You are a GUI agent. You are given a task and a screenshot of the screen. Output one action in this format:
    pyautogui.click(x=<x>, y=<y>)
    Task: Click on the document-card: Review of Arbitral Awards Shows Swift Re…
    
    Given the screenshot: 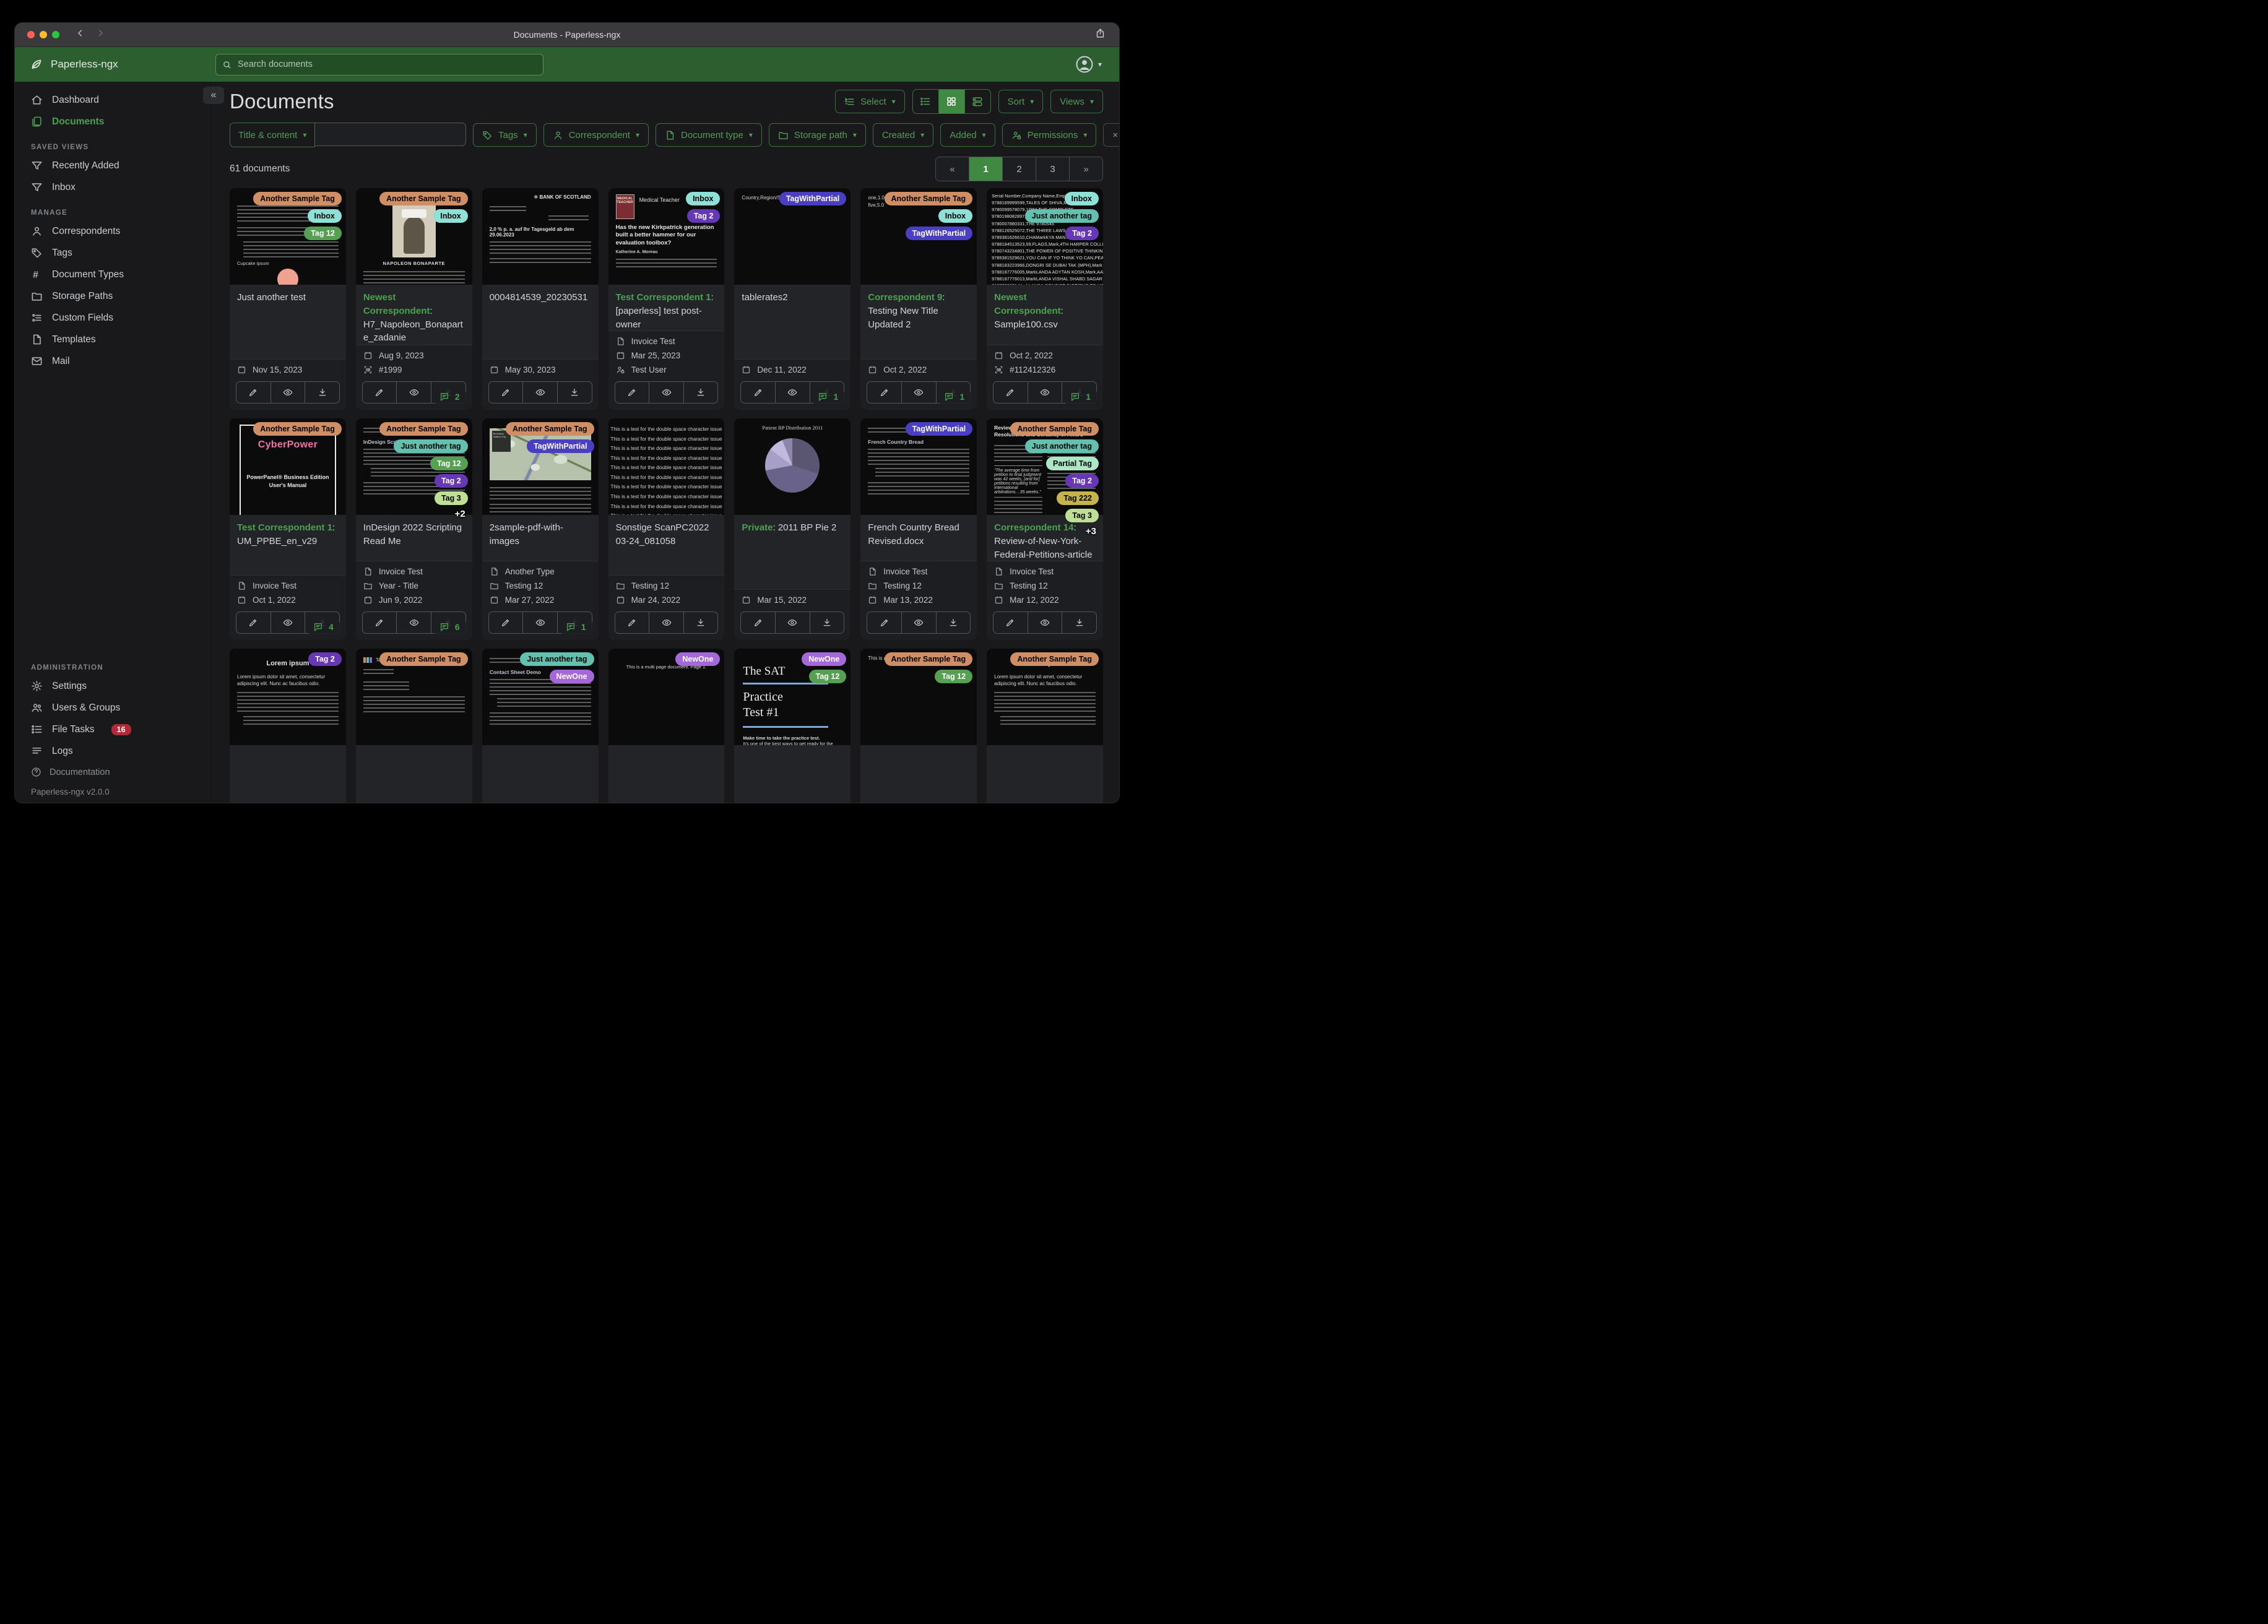 What is the action you would take?
    pyautogui.click(x=1045, y=529)
    